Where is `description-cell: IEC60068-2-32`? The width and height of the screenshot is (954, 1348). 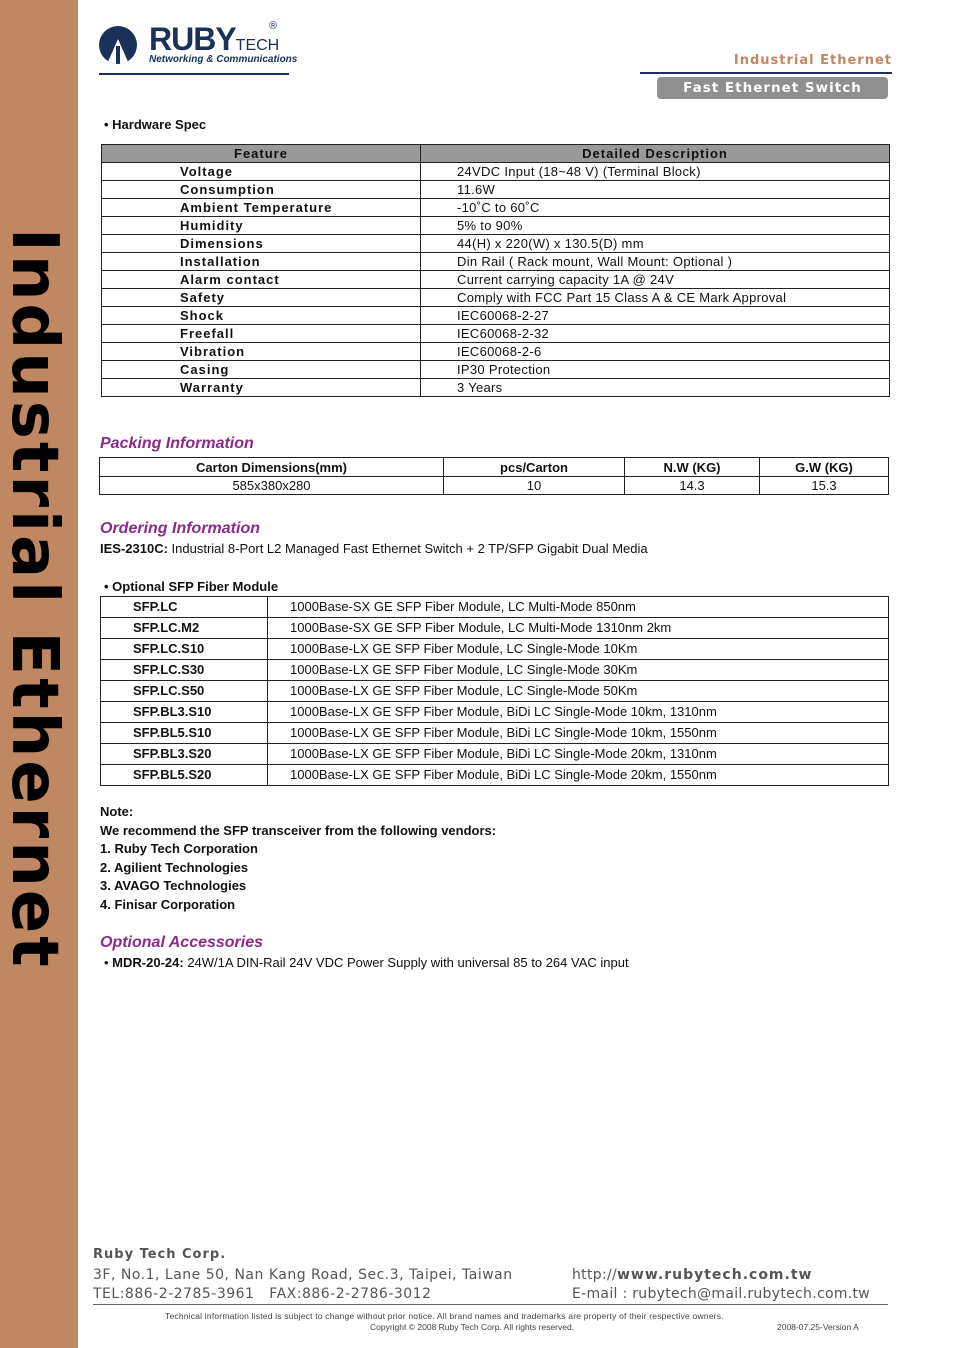
description-cell: IEC60068-2-32 is located at coordinates (655, 333).